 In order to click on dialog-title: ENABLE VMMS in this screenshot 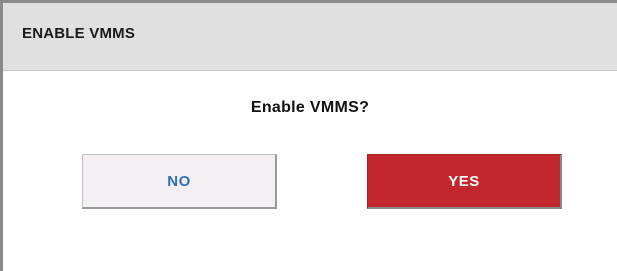, I will do `click(79, 33)`.